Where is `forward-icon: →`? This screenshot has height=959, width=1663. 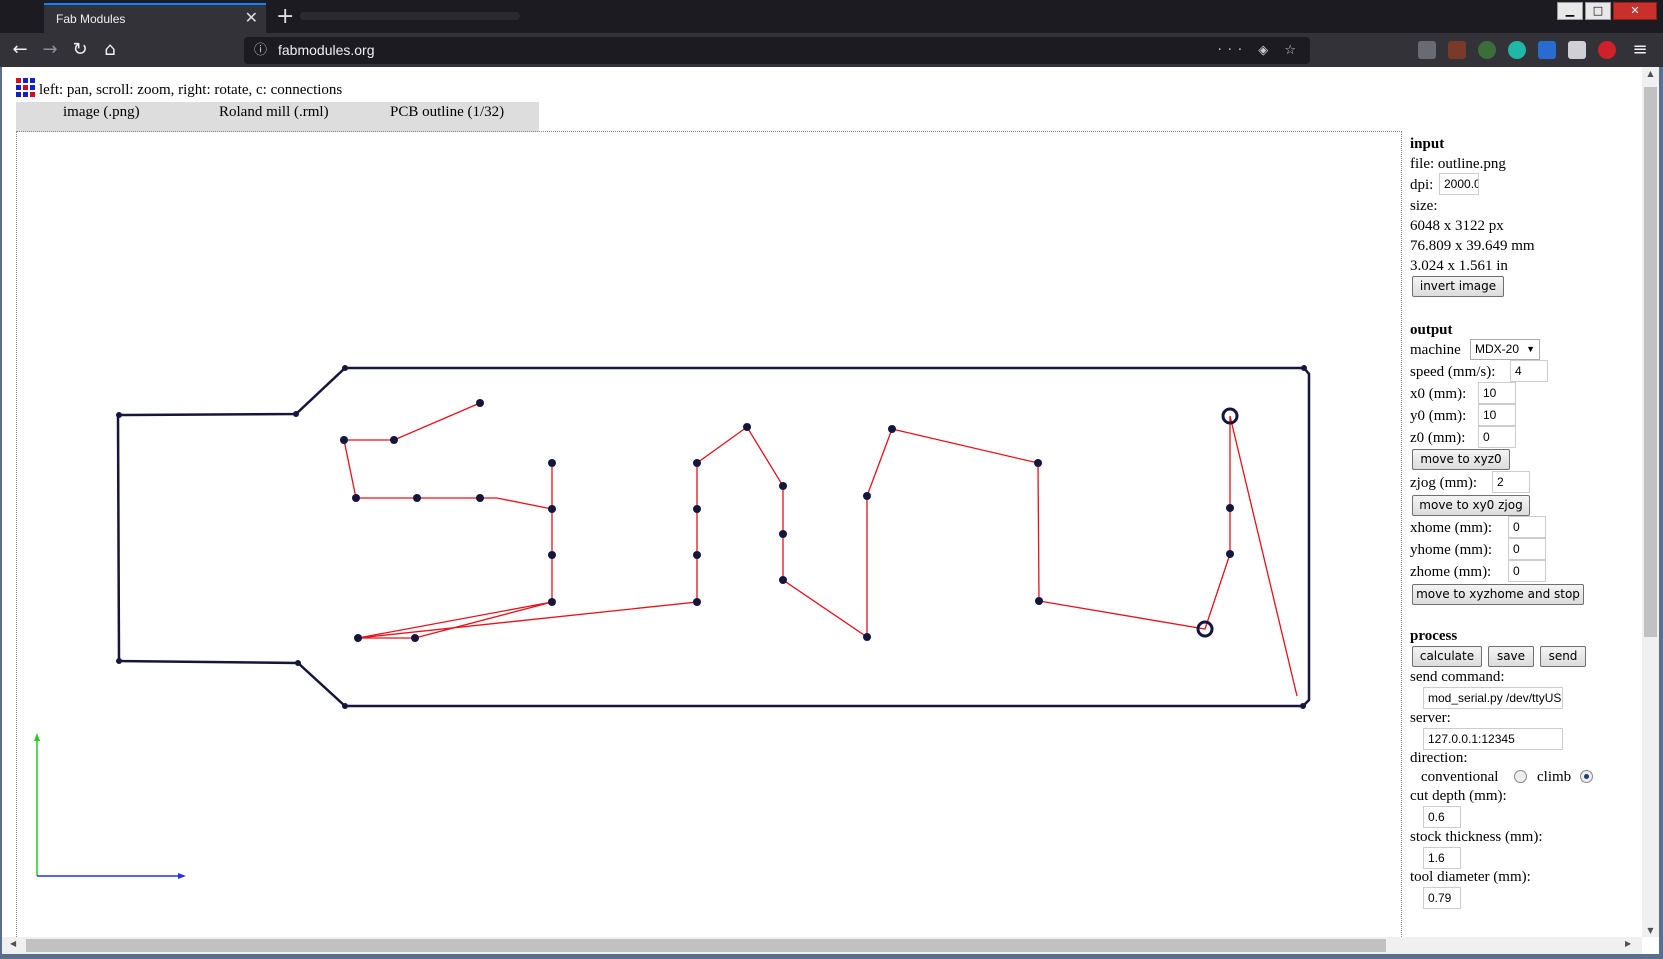 forward-icon: → is located at coordinates (50, 50).